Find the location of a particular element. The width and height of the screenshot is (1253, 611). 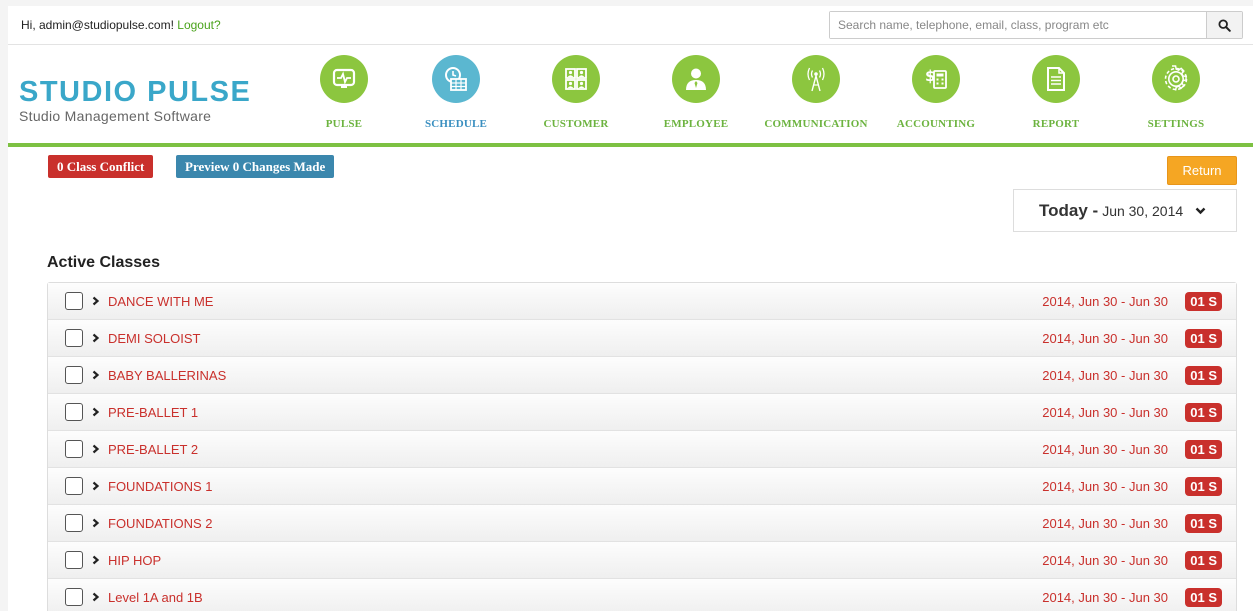

date-today-label: Today - is located at coordinates (1069, 210).